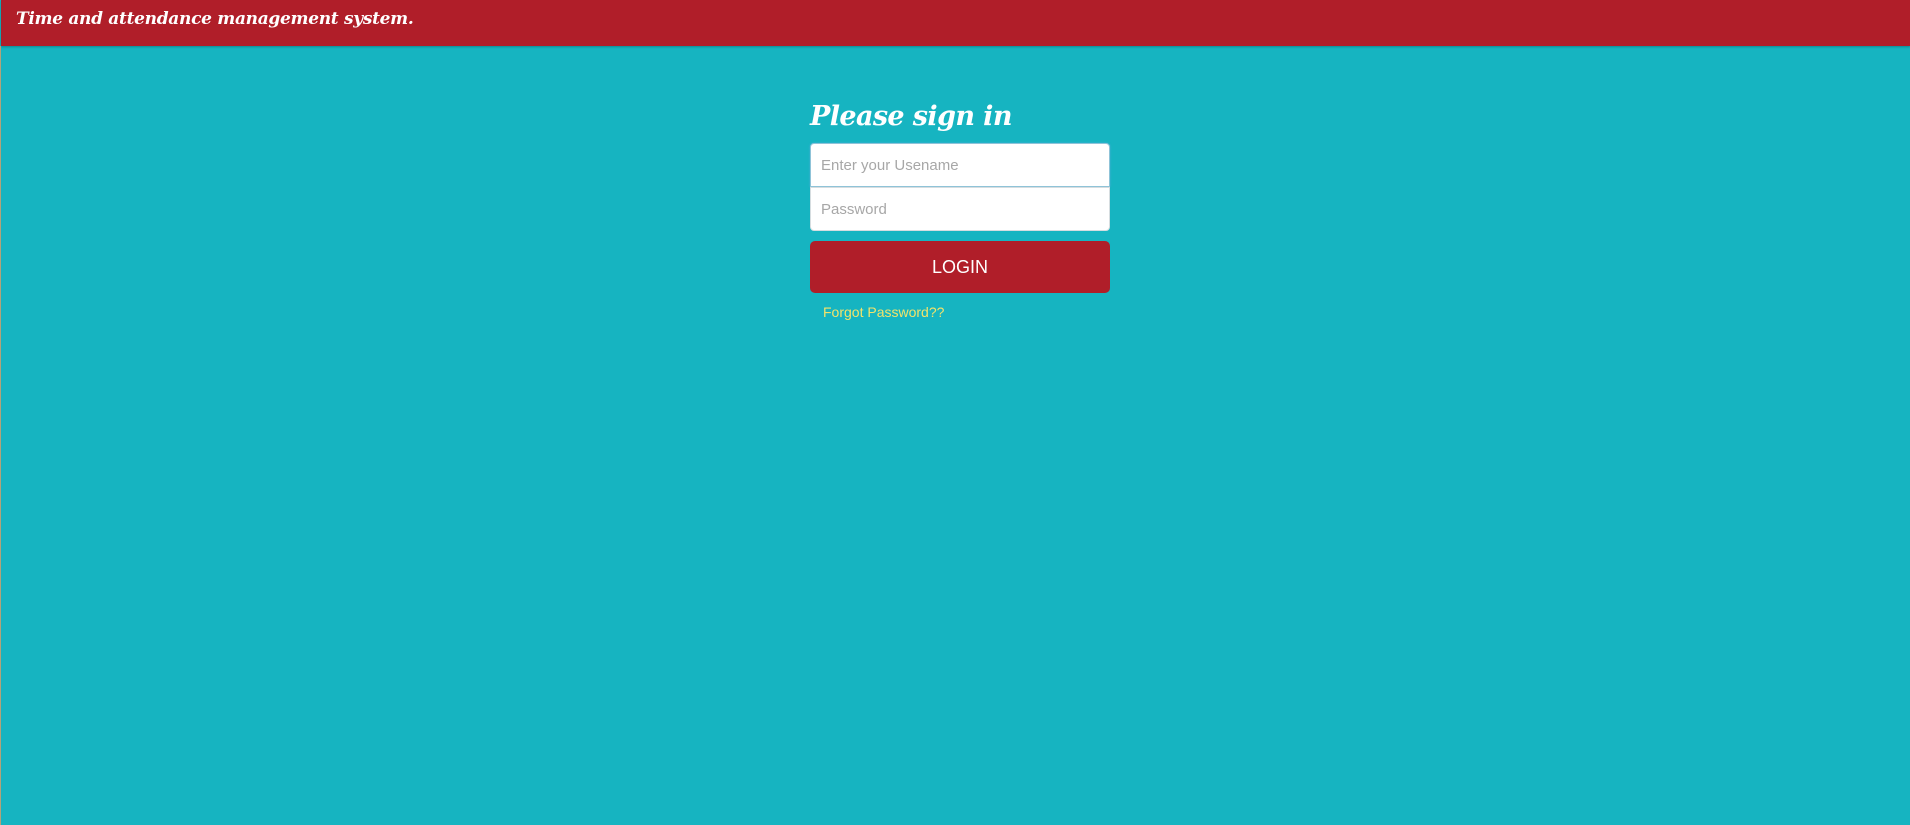 The height and width of the screenshot is (825, 1910). I want to click on signin-heading: Please sign in, so click(911, 116).